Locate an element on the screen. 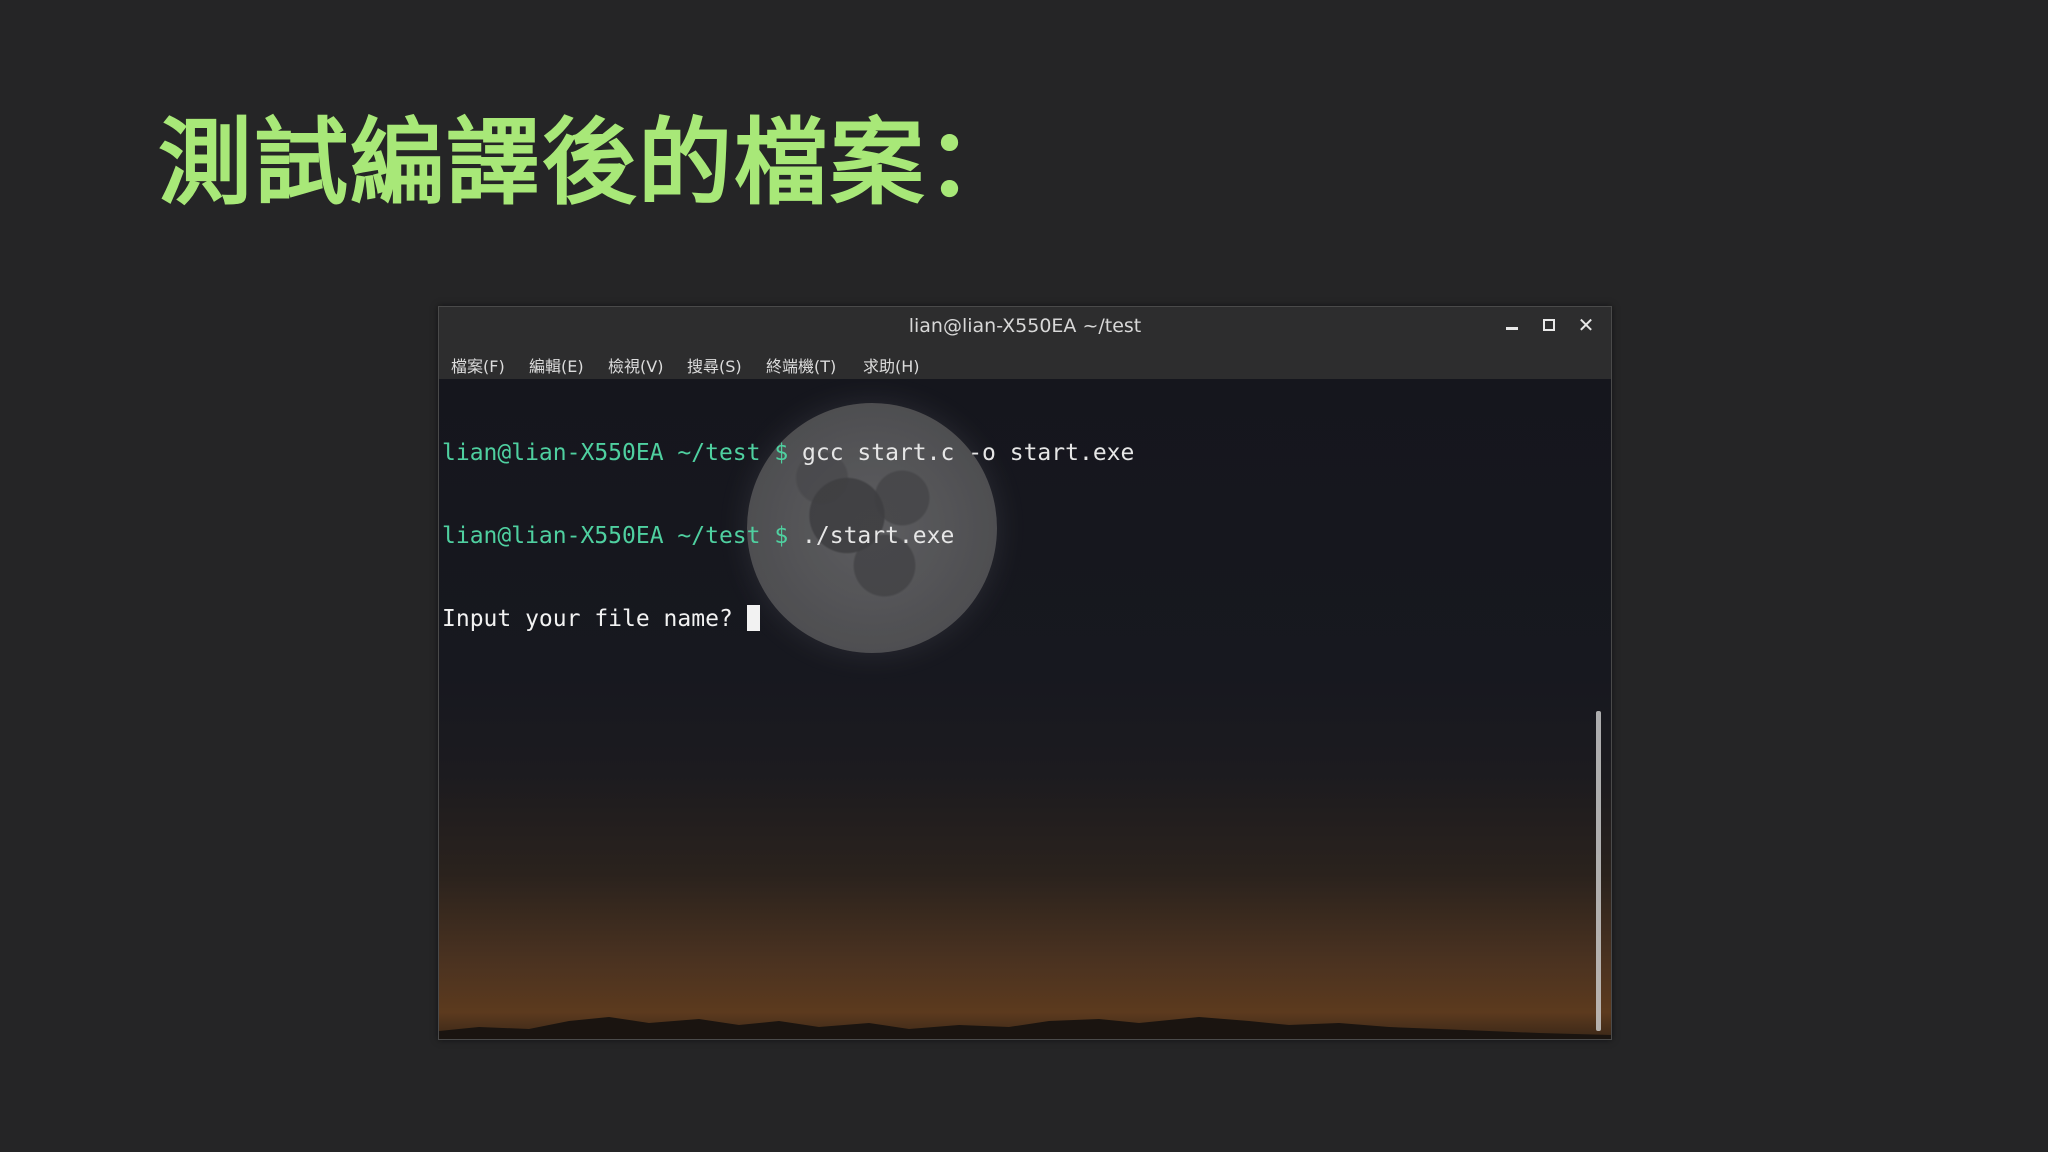 This screenshot has height=1152, width=2048. close-icon: ✕ is located at coordinates (1586, 325).